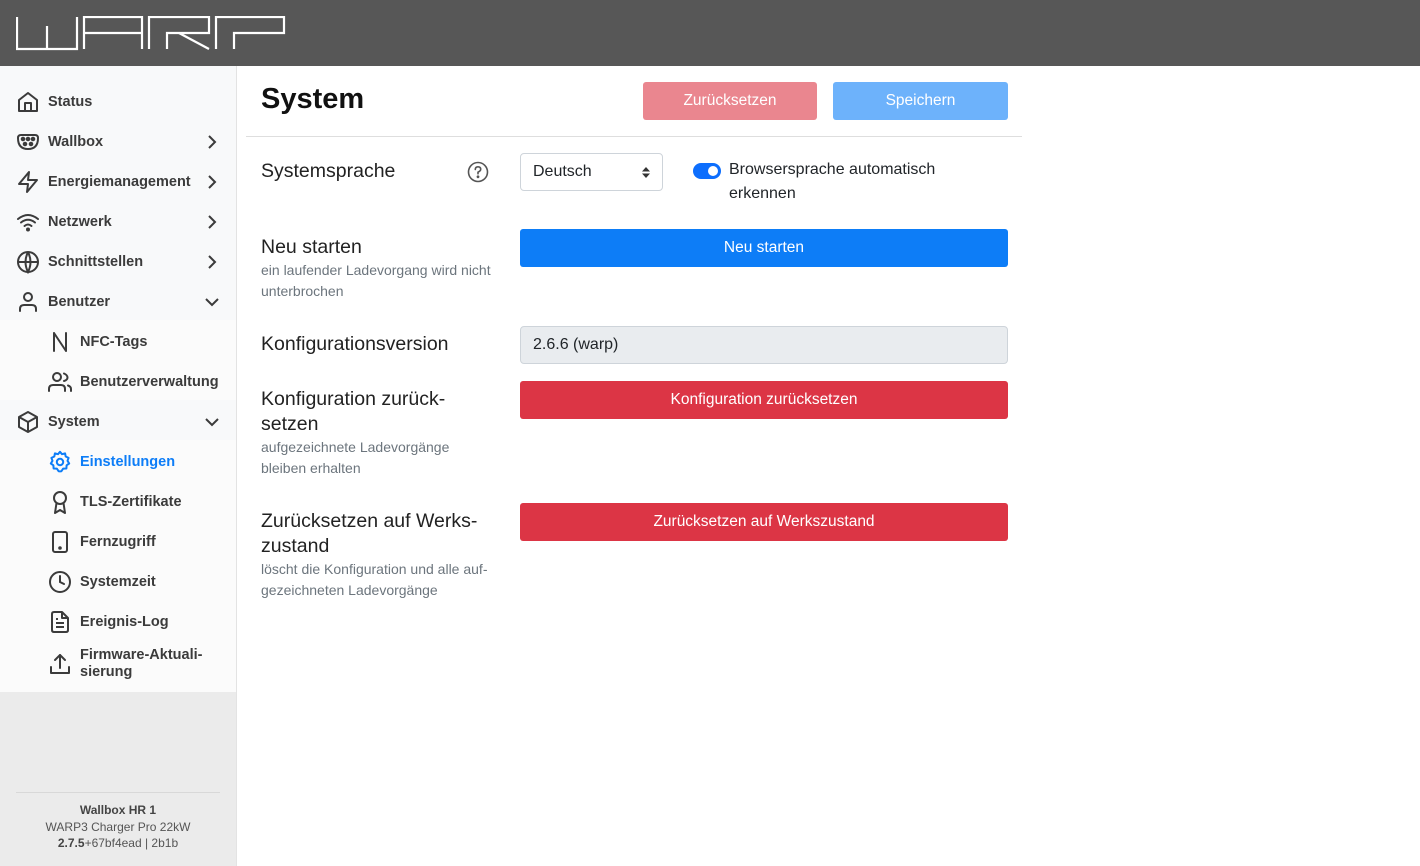 This screenshot has width=1420, height=866. What do you see at coordinates (118, 826) in the screenshot?
I see `device-model: WARP3 Charger Pro 22kW` at bounding box center [118, 826].